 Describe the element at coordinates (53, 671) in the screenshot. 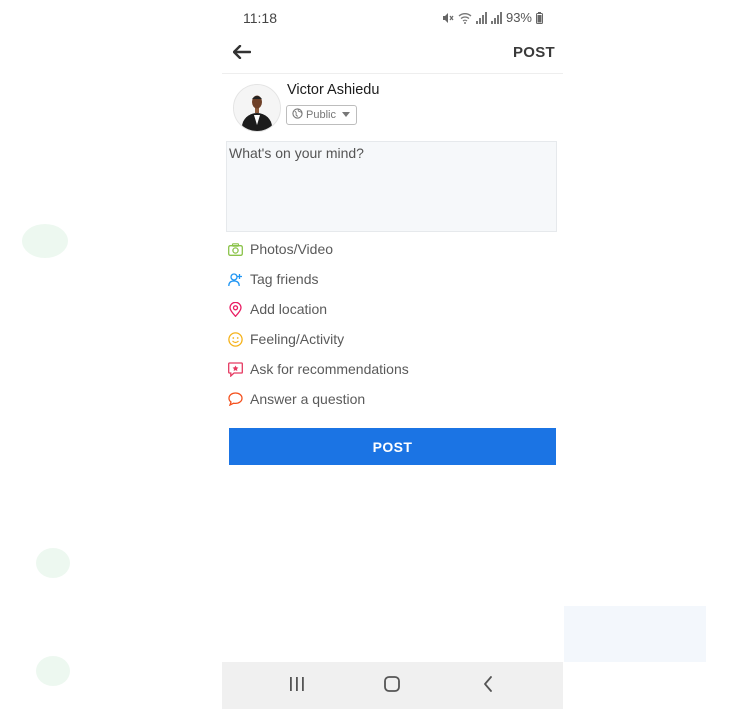

I see `ghost-circle-left-bottom` at that location.